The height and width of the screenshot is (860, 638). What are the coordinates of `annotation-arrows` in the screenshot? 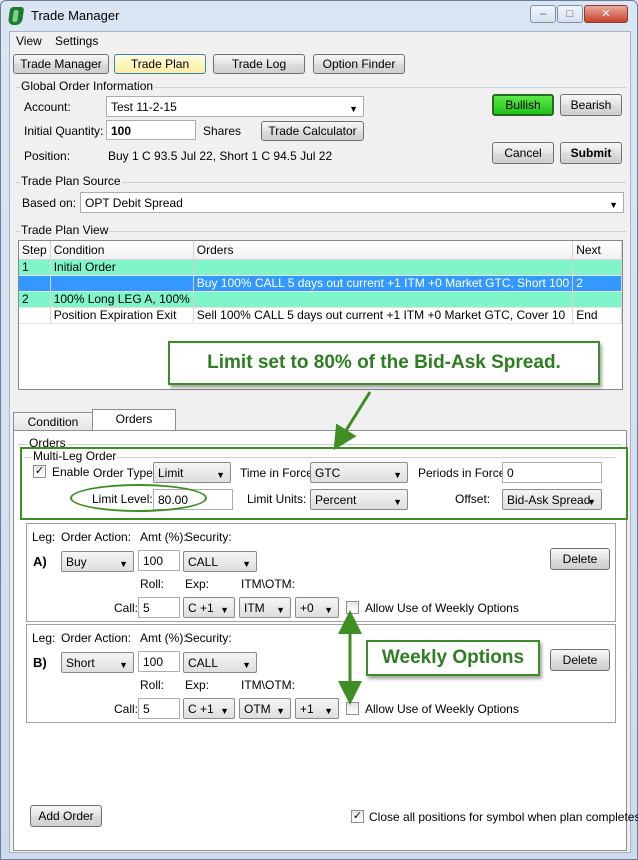 It's located at (352, 548).